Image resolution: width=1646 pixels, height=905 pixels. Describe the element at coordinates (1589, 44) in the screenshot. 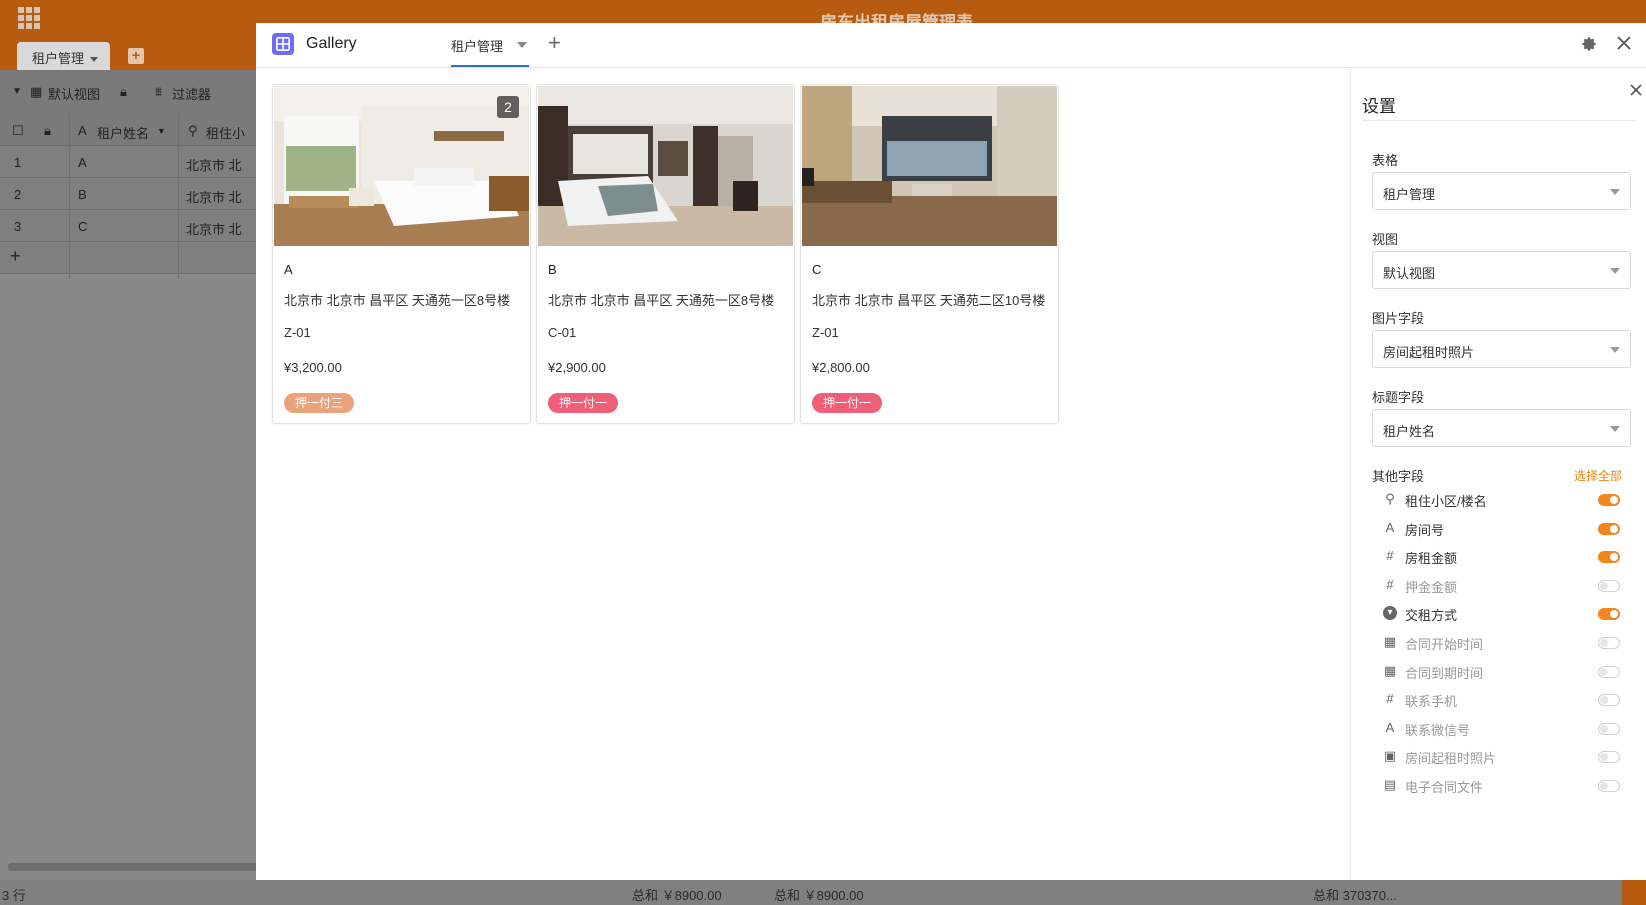

I see `gear-icon` at that location.